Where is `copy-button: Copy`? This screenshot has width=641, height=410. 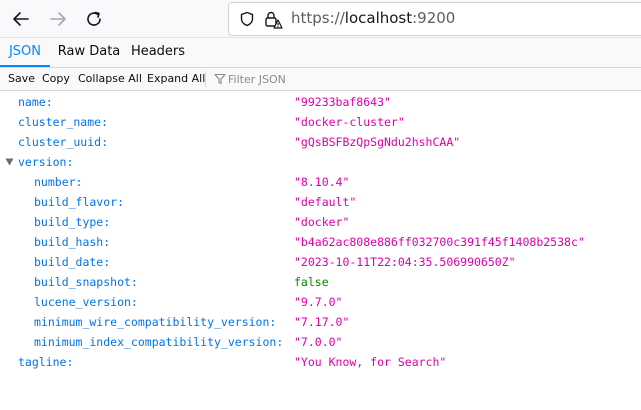 copy-button: Copy is located at coordinates (56, 79).